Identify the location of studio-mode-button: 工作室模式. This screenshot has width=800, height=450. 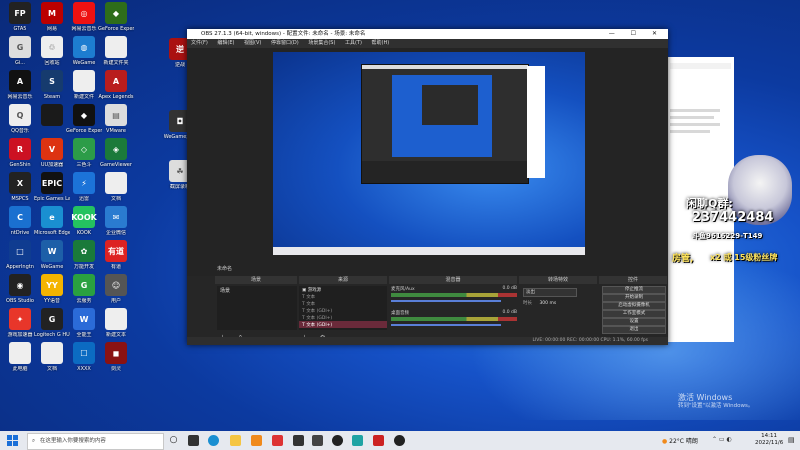
(634, 314).